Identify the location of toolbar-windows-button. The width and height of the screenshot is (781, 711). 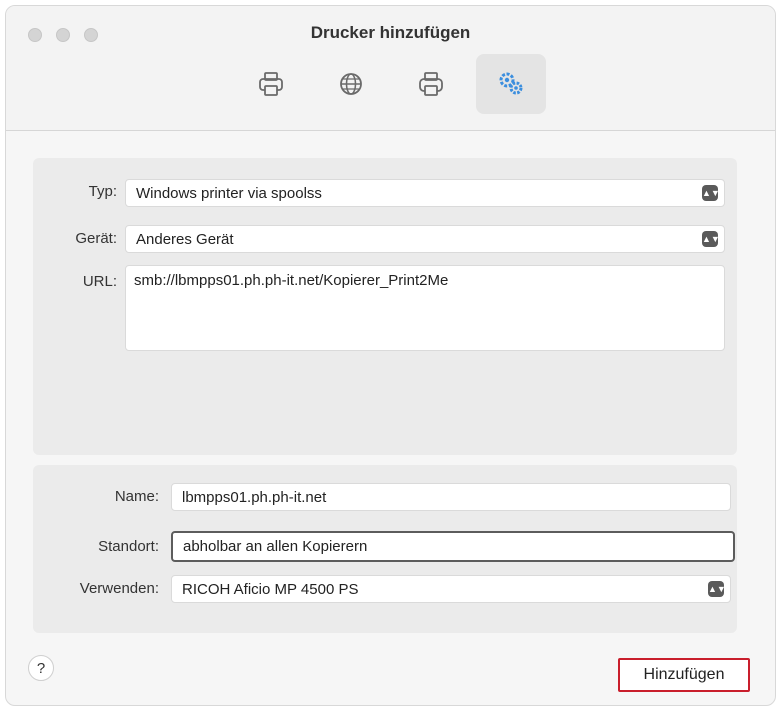
(431, 84).